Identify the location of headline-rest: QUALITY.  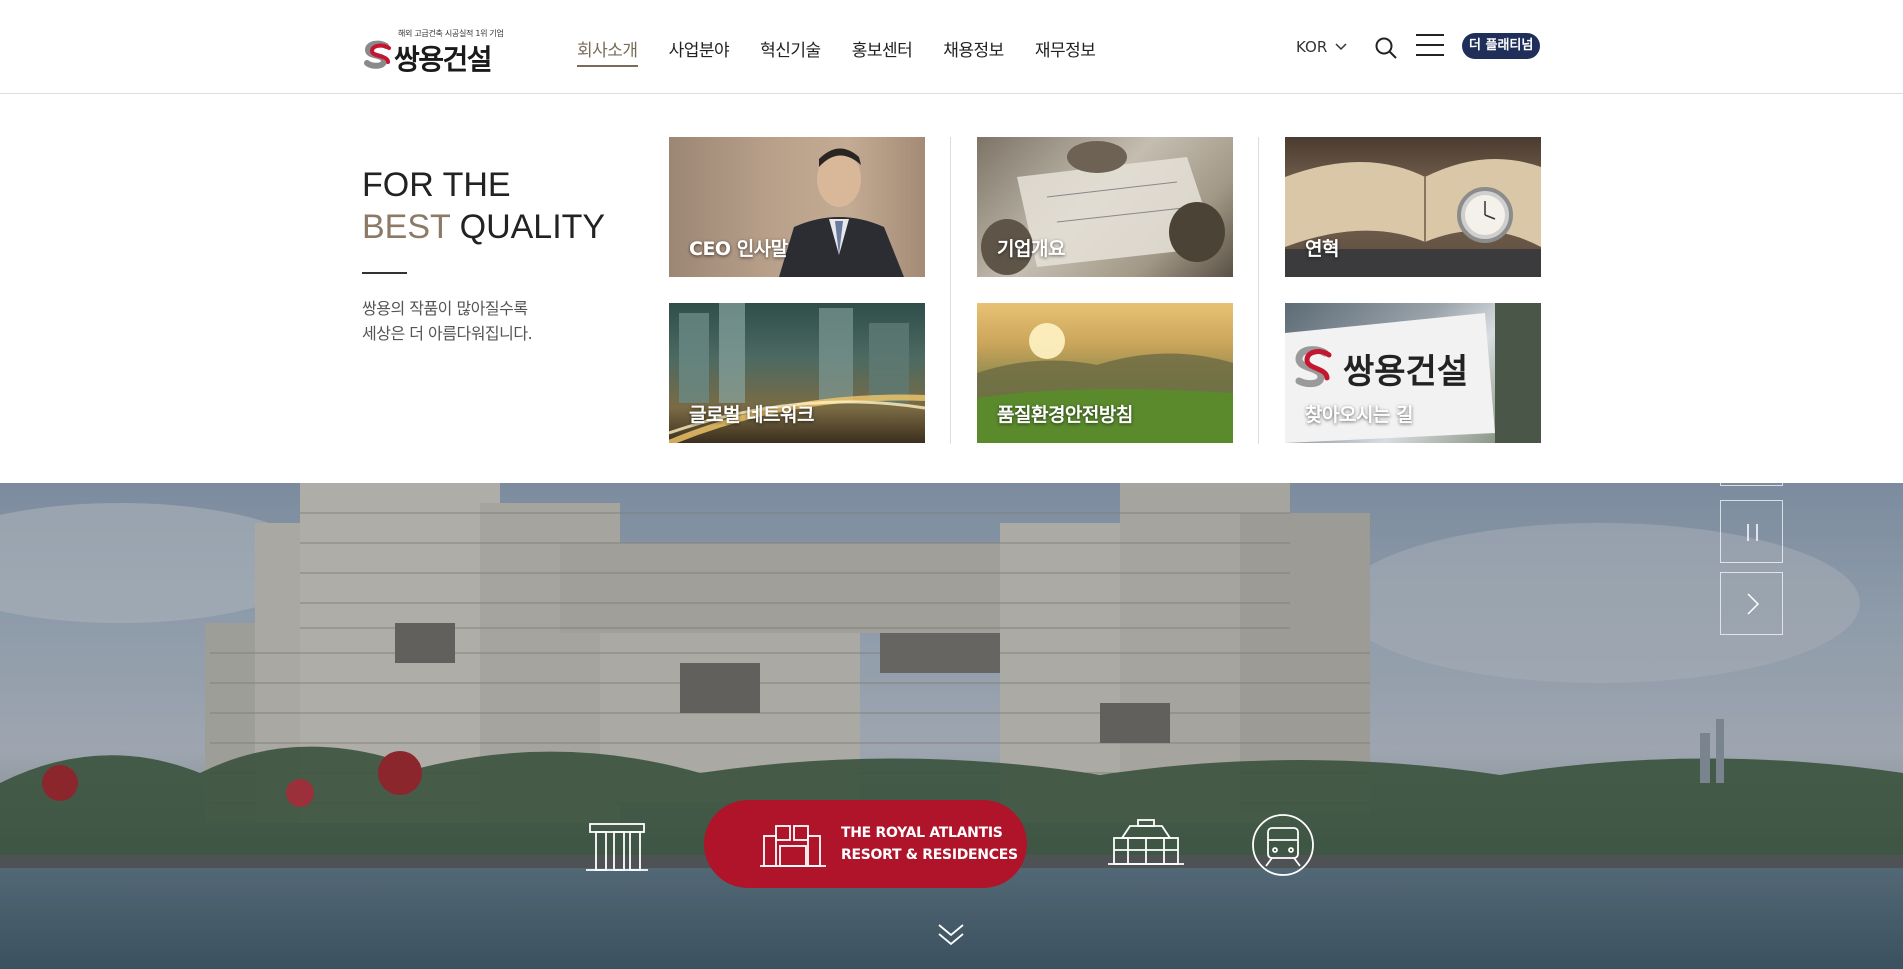
(528, 227).